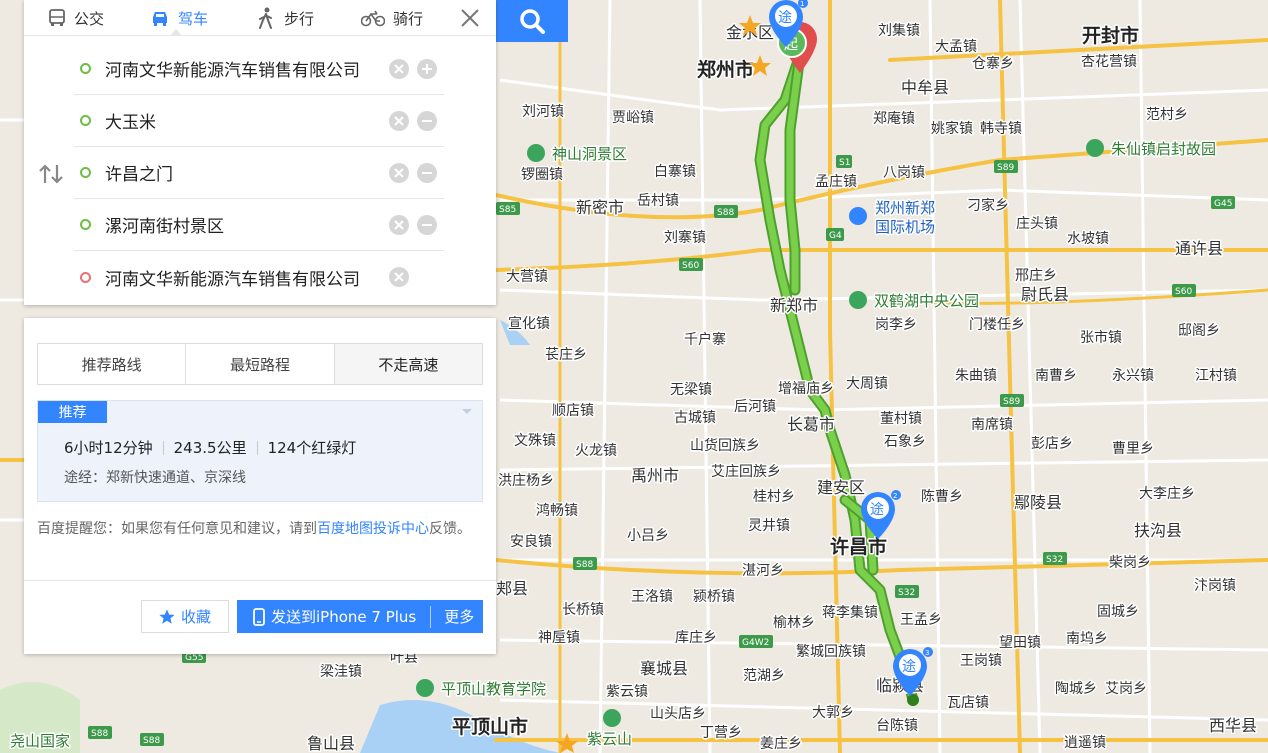 This screenshot has height=753, width=1268. I want to click on svg-text: 3, so click(927, 653).